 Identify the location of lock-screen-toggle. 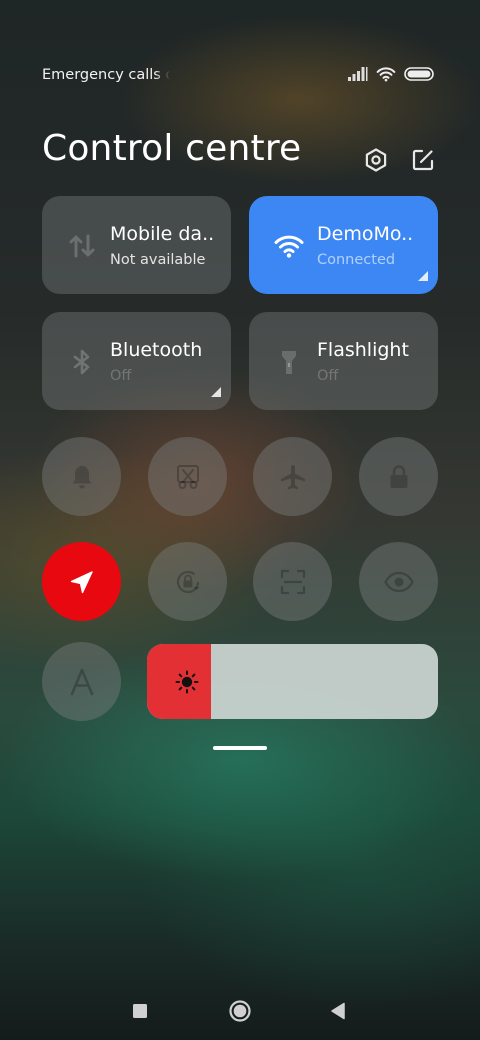
(398, 476).